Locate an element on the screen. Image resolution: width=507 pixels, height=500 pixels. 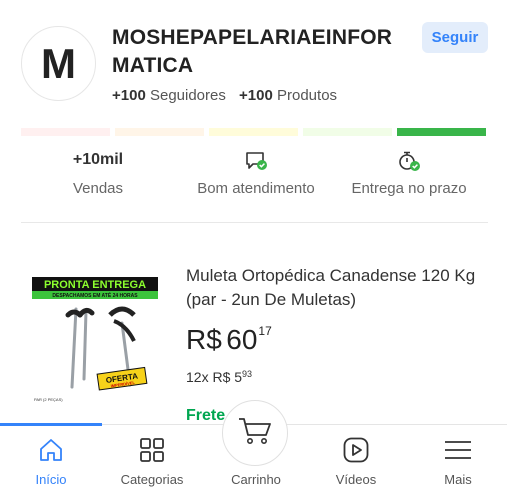
installments: 12x R$ 593 is located at coordinates (219, 377).